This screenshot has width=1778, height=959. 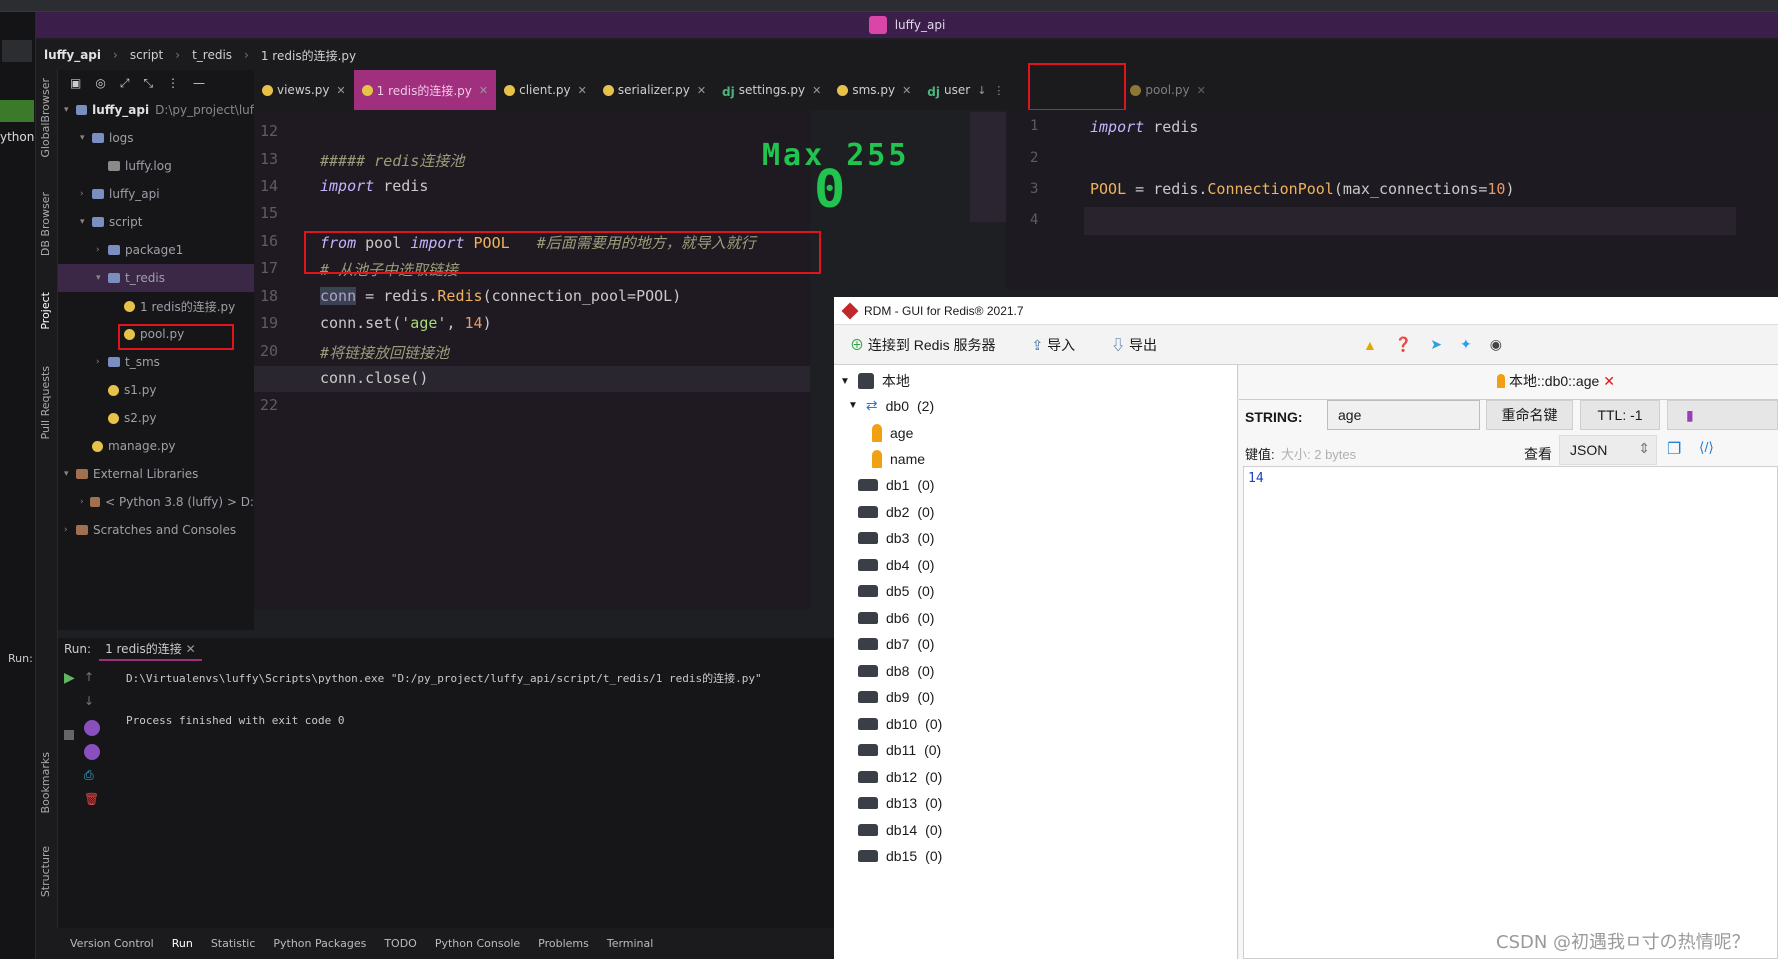 I want to click on arrow-up-icon: ↑, so click(x=89, y=677).